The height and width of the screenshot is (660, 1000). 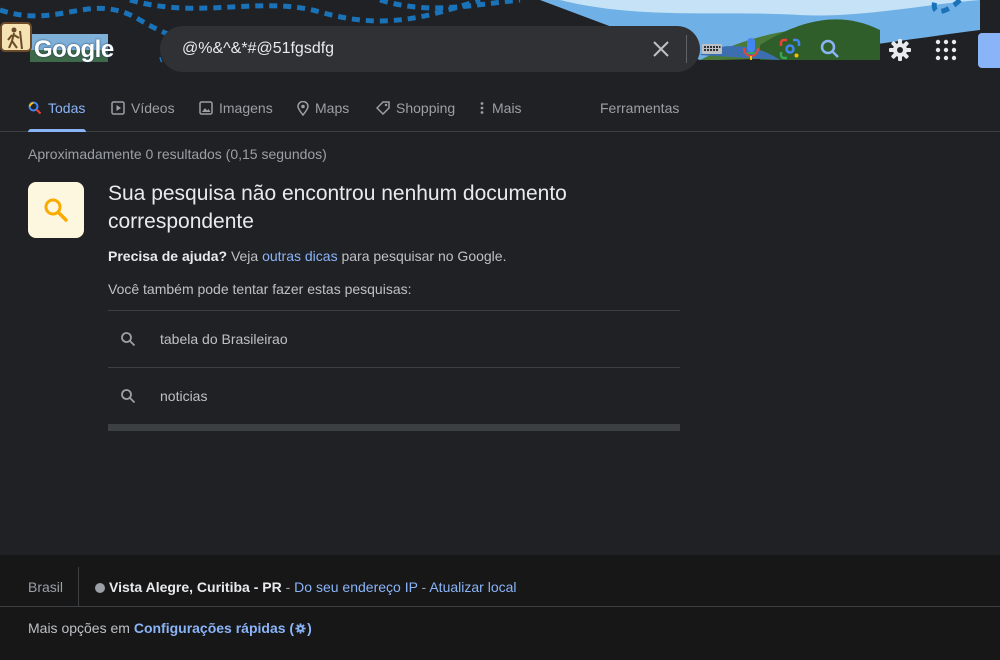 I want to click on tab-imagens: Imagens, so click(x=236, y=116).